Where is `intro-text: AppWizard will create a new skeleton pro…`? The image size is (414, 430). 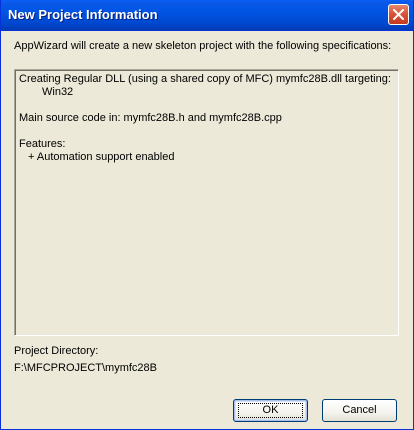 intro-text: AppWizard will create a new skeleton pro… is located at coordinates (203, 46).